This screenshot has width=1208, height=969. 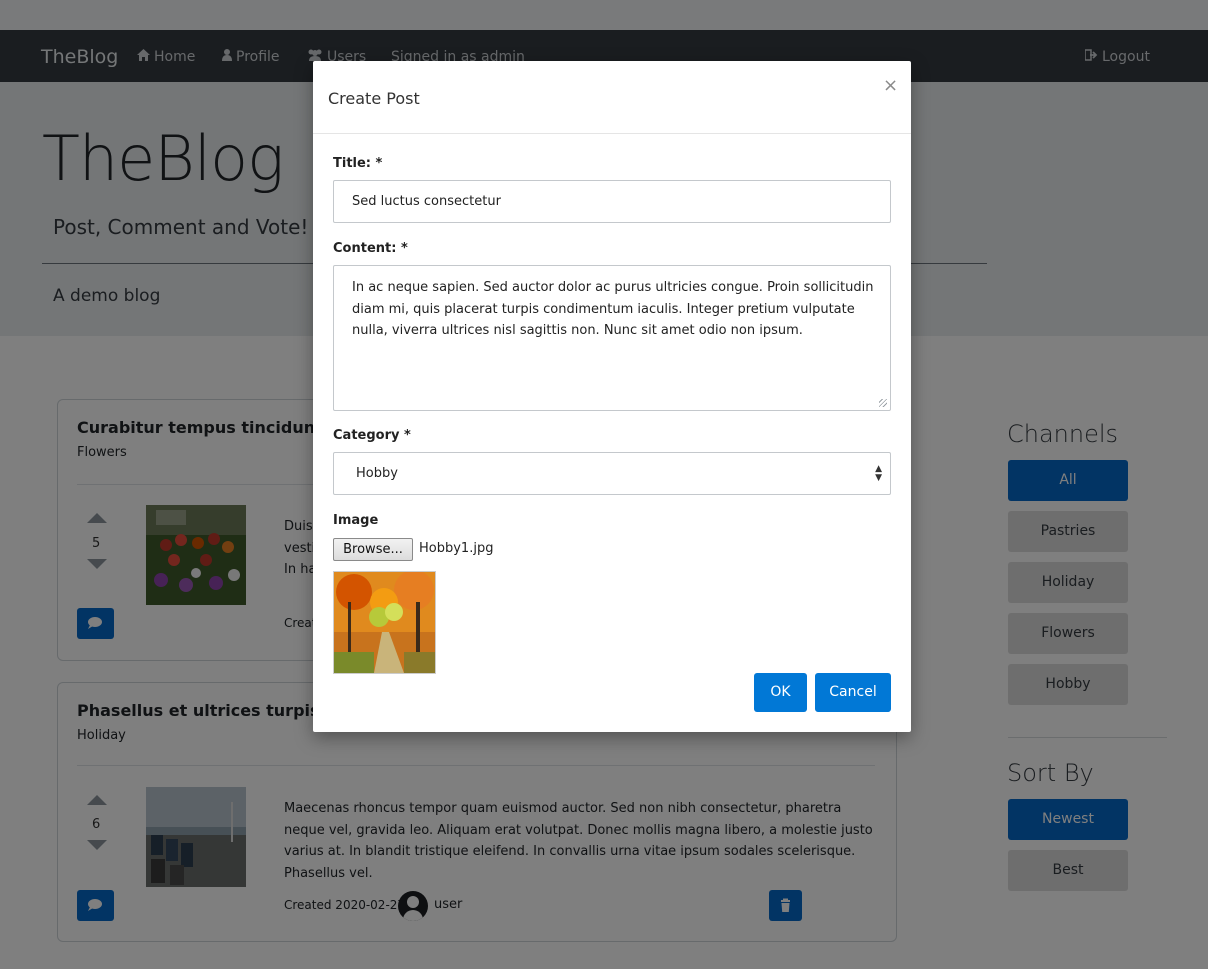 I want to click on ok-button: OK, so click(x=780, y=692).